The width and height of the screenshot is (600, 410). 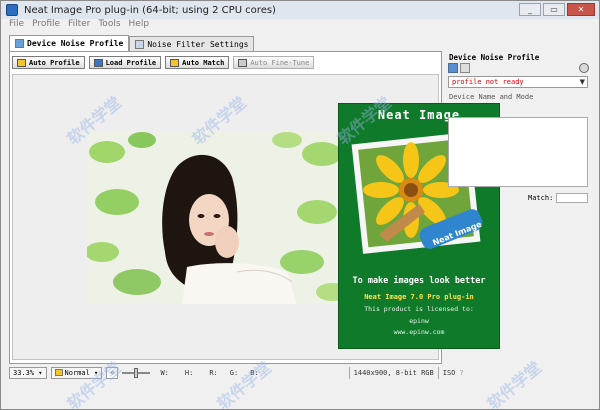 I want to click on app-icon, so click(x=12, y=10).